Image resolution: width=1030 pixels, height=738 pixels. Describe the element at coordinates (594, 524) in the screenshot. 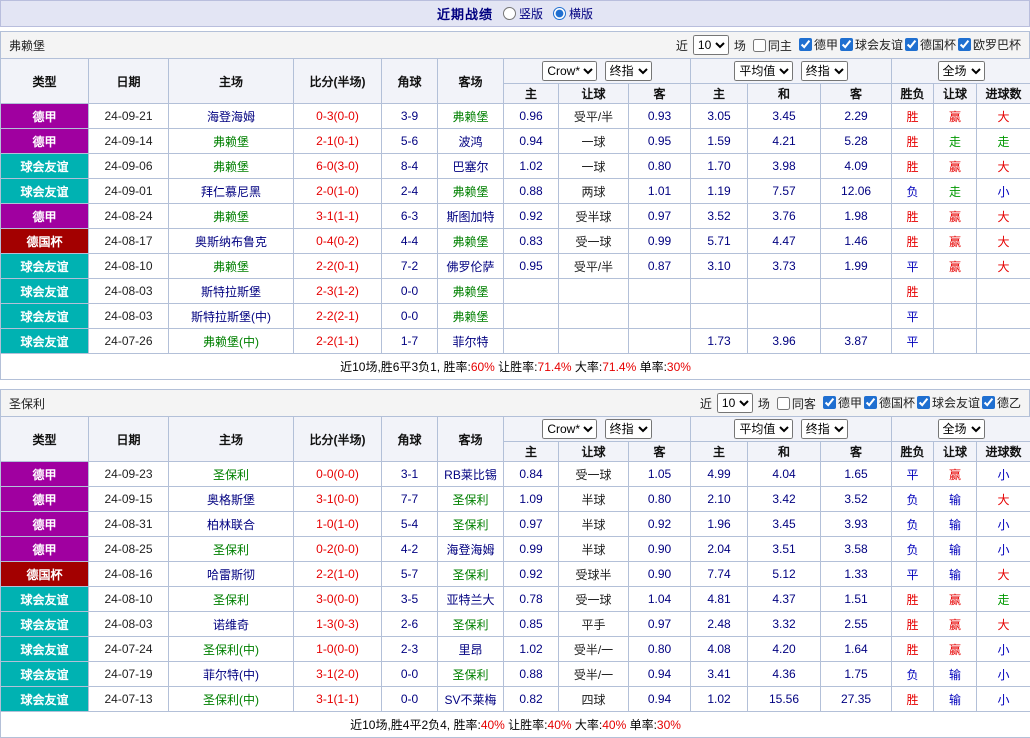

I see `handicap-line-cell: 半球` at that location.